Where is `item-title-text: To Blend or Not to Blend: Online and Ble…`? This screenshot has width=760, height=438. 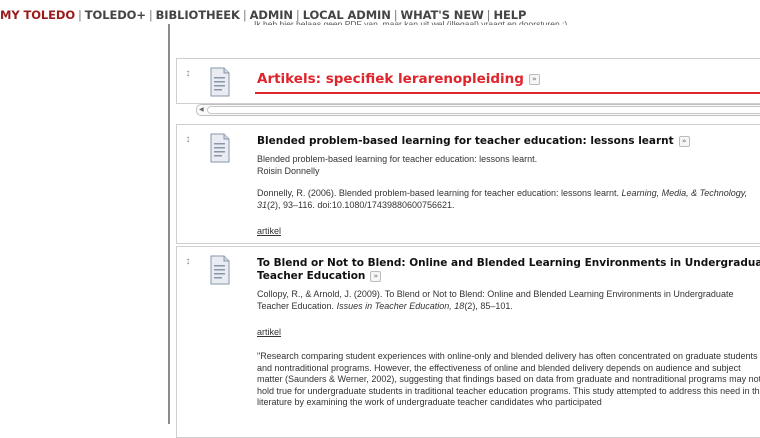 item-title-text: To Blend or Not to Blend: Online and Ble… is located at coordinates (508, 263).